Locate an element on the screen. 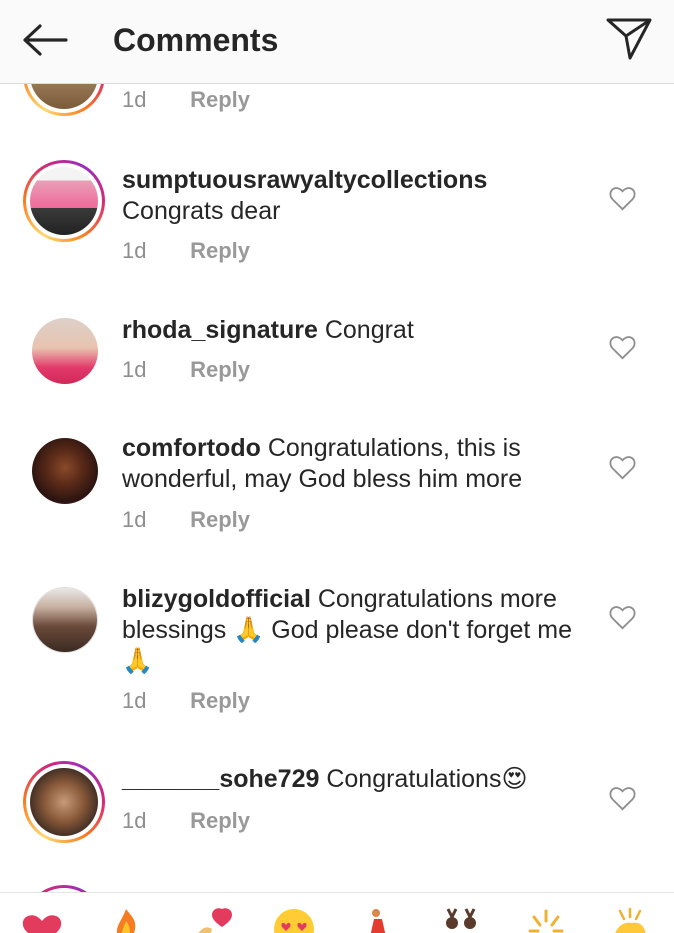 The height and width of the screenshot is (933, 674). comment-text: Congrats dear is located at coordinates (201, 211).